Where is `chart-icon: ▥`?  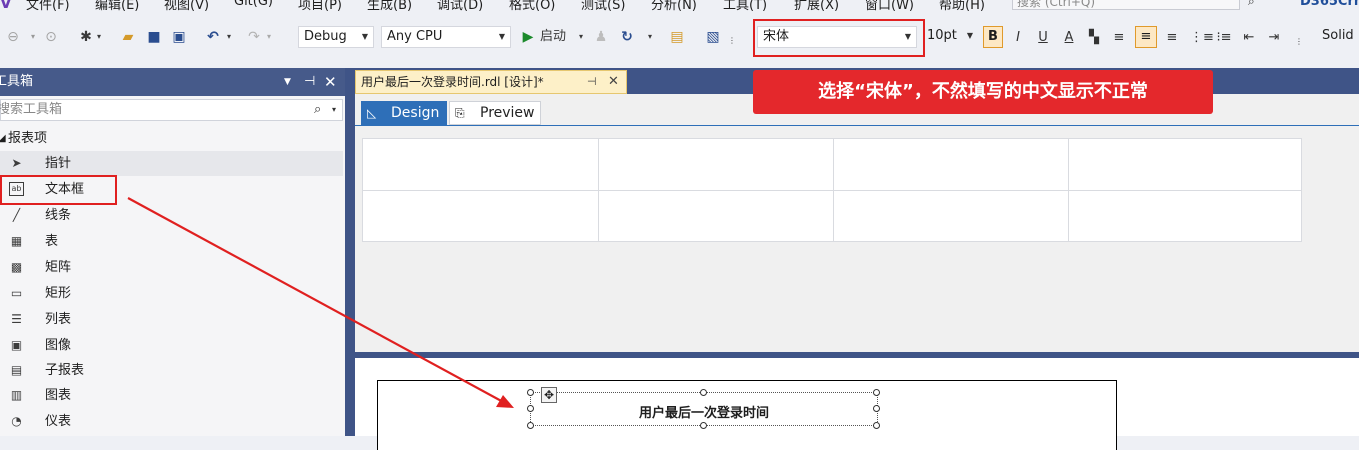 chart-icon: ▥ is located at coordinates (16, 395).